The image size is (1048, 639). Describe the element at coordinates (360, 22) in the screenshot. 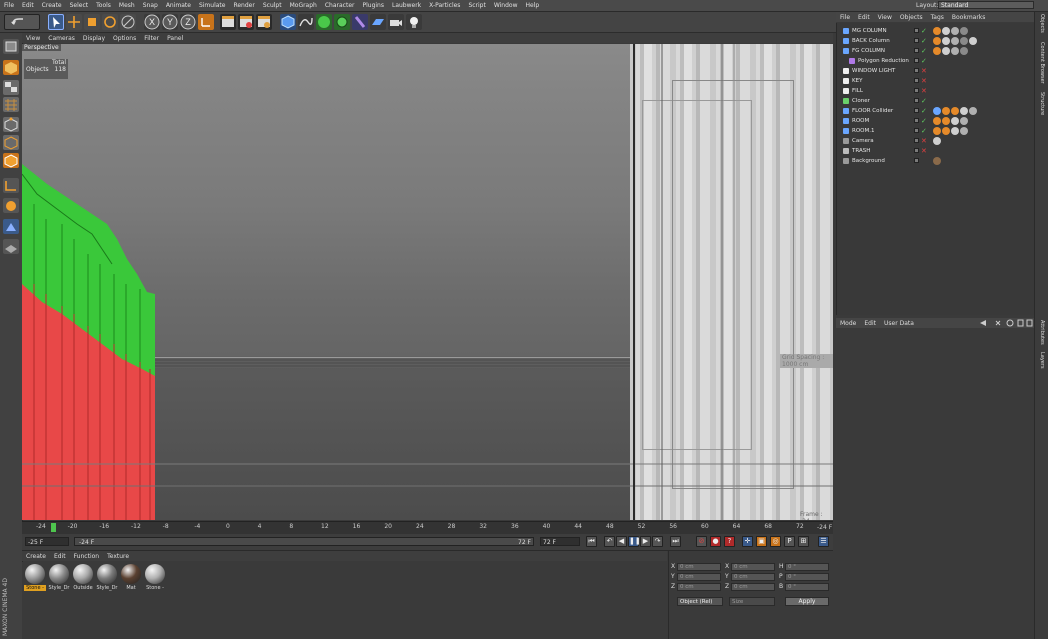

I see `deformer-button` at that location.